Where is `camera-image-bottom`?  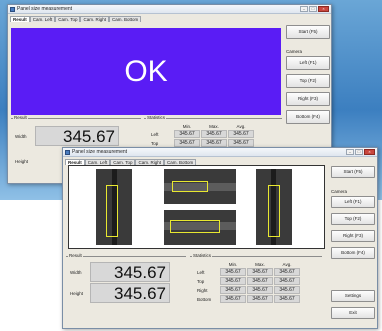 camera-image-bottom is located at coordinates (200, 227).